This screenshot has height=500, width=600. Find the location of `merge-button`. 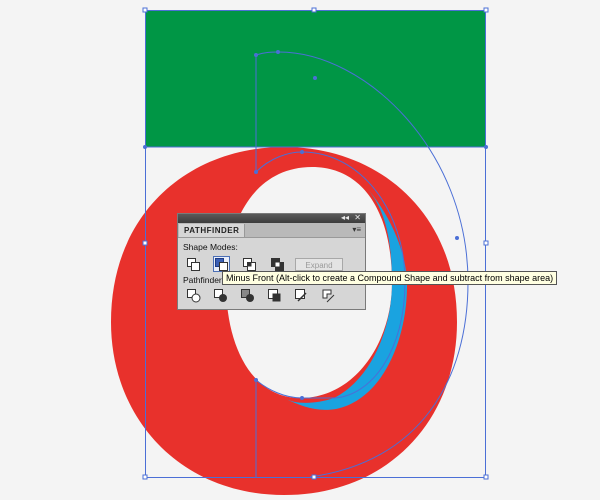

merge-button is located at coordinates (247, 296).